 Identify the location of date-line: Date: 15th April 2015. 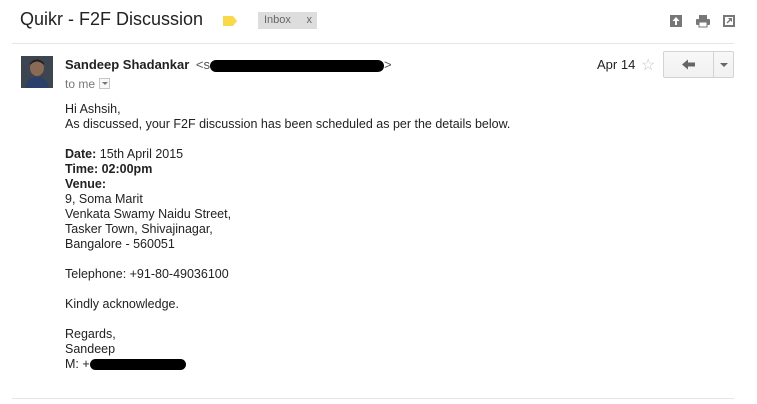
(287, 154).